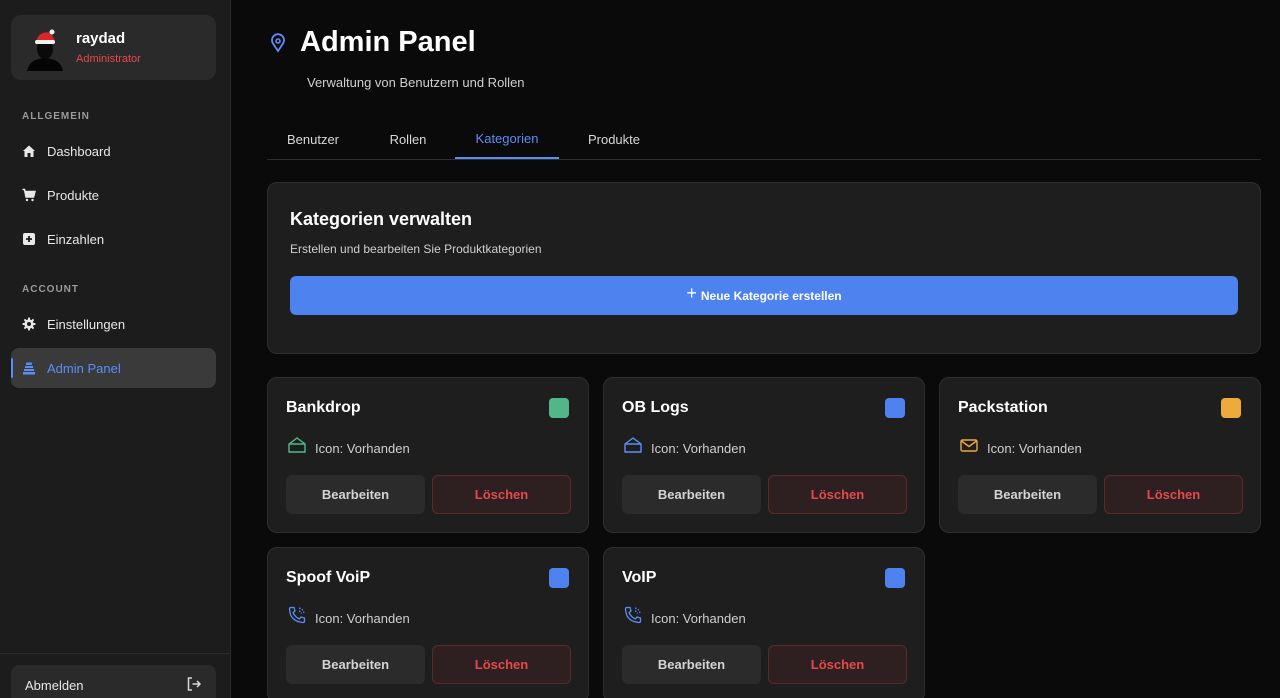 The image size is (1280, 698). I want to click on category-name: VoIP, so click(639, 577).